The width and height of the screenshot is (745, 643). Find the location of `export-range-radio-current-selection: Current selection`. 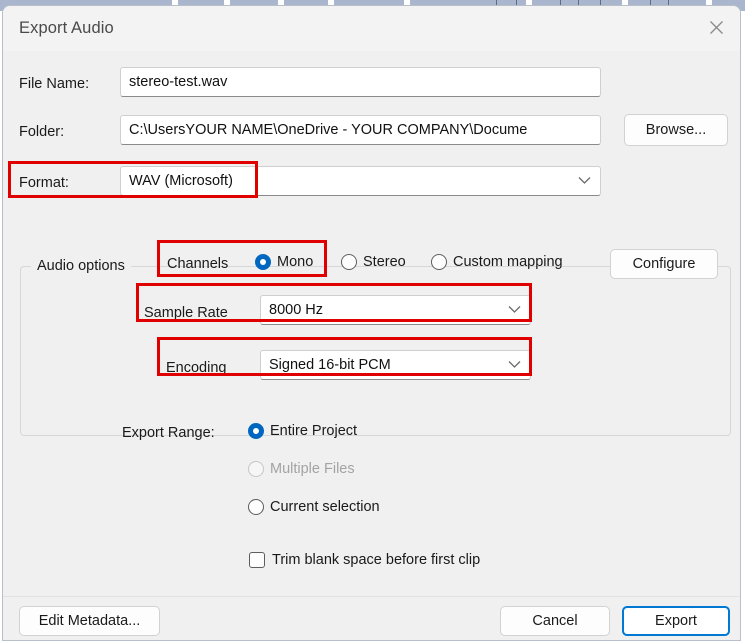

export-range-radio-current-selection: Current selection is located at coordinates (314, 507).